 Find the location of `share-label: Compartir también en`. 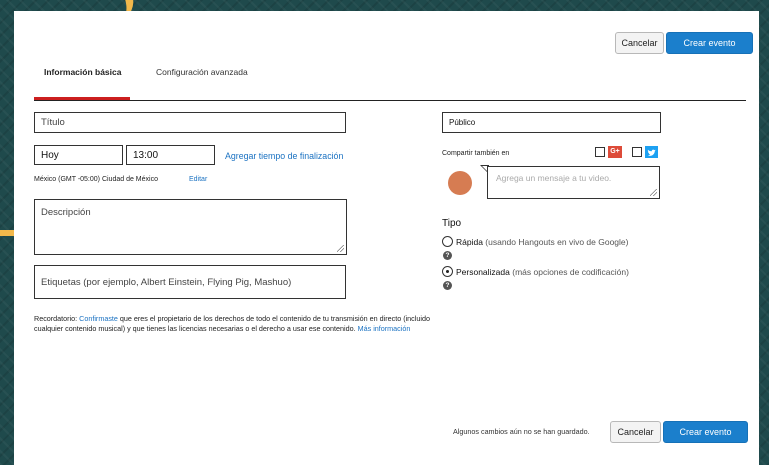

share-label: Compartir también en is located at coordinates (476, 153).